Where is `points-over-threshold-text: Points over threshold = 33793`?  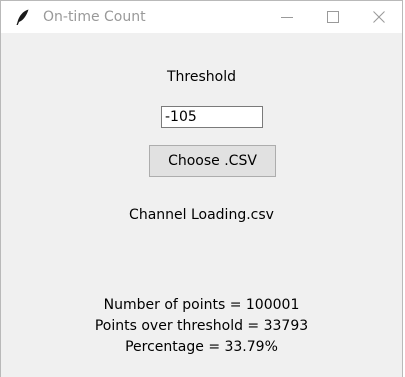 points-over-threshold-text: Points over threshold = 33793 is located at coordinates (201, 326).